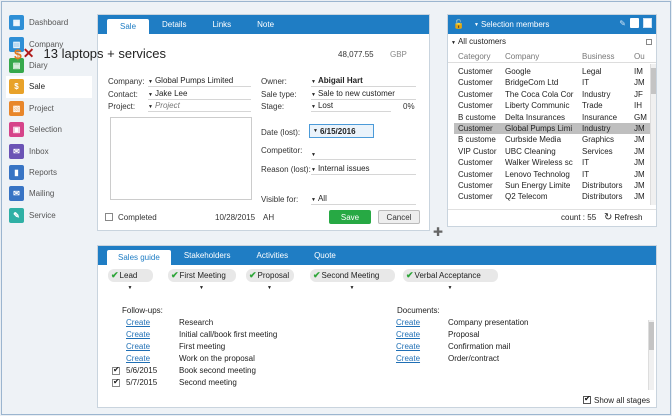 This screenshot has width=672, height=416. I want to click on tab-quote: Quote, so click(325, 255).